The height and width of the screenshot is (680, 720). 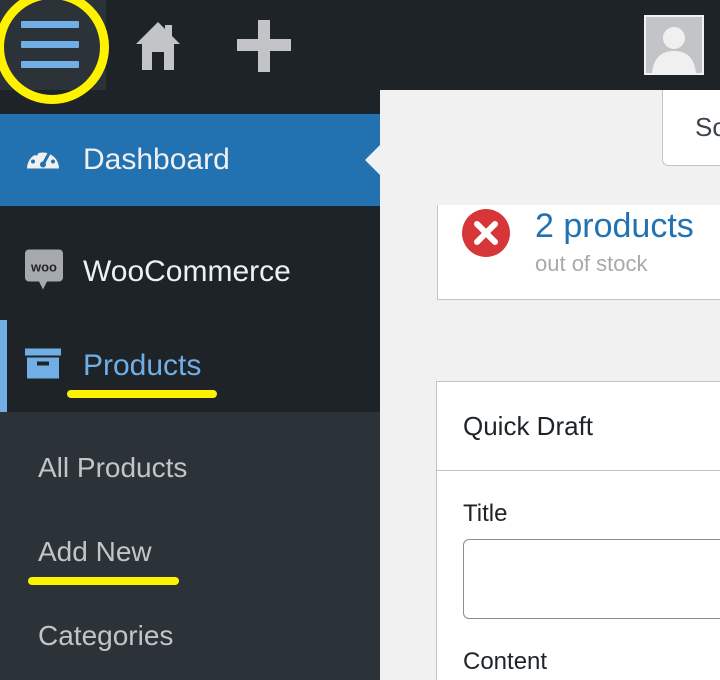 What do you see at coordinates (591, 579) in the screenshot?
I see `title-input` at bounding box center [591, 579].